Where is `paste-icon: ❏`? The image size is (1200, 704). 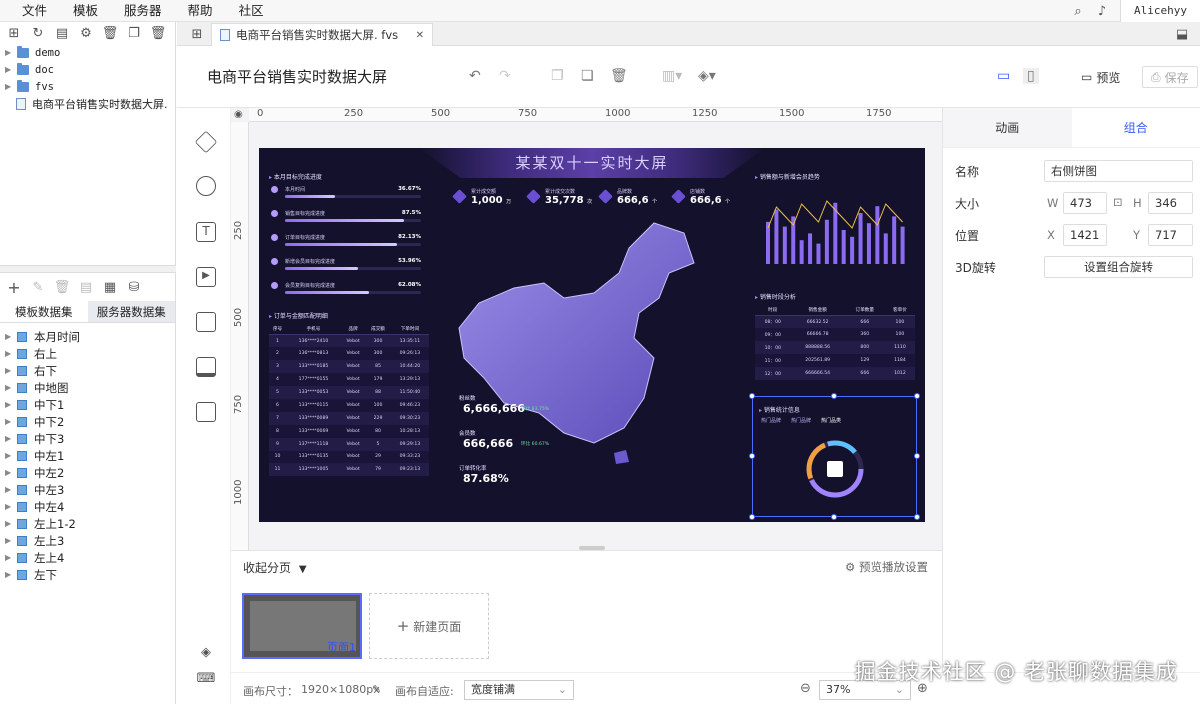 paste-icon: ❏ is located at coordinates (587, 76).